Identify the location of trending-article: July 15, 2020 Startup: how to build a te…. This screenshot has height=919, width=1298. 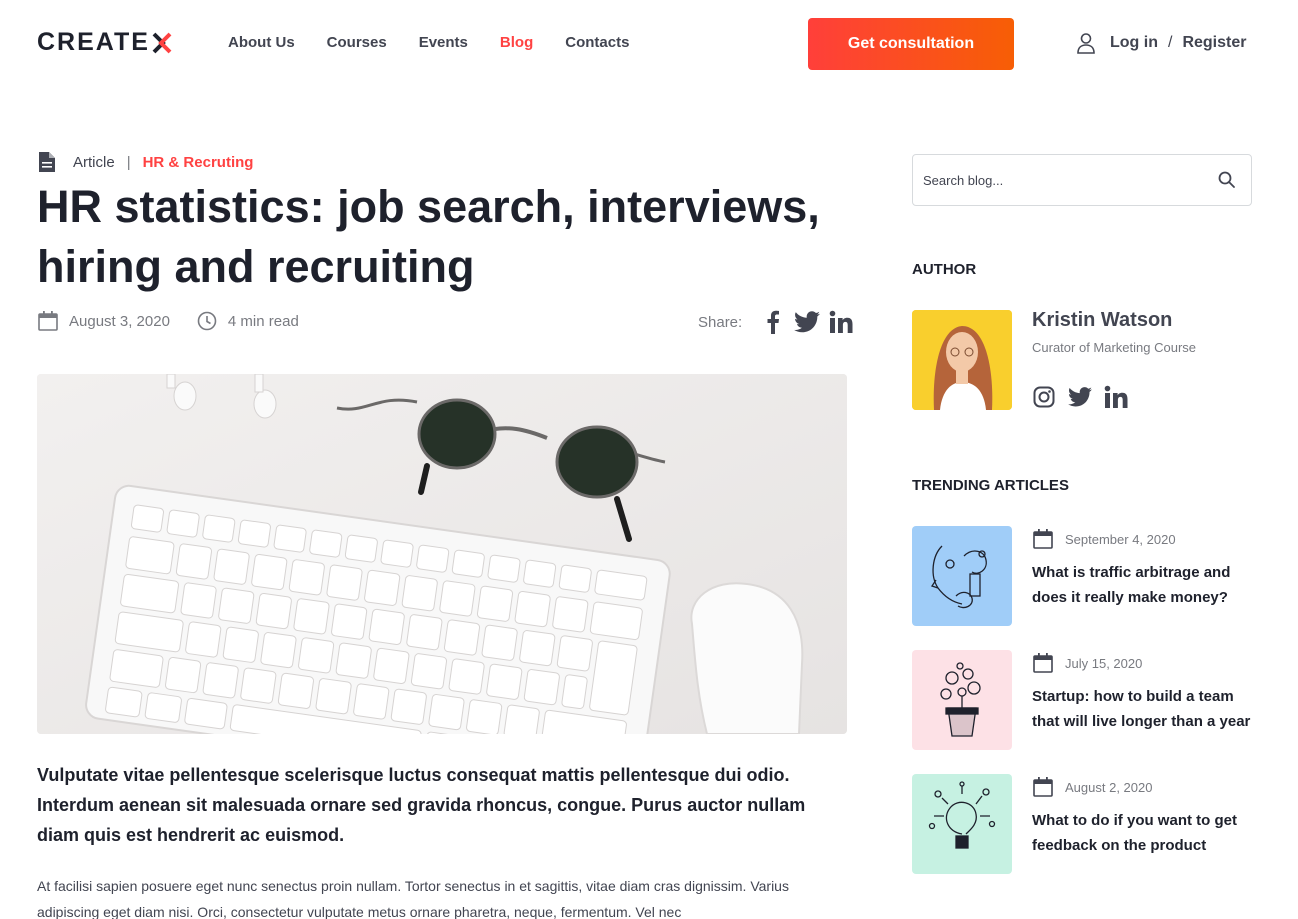
(1082, 700).